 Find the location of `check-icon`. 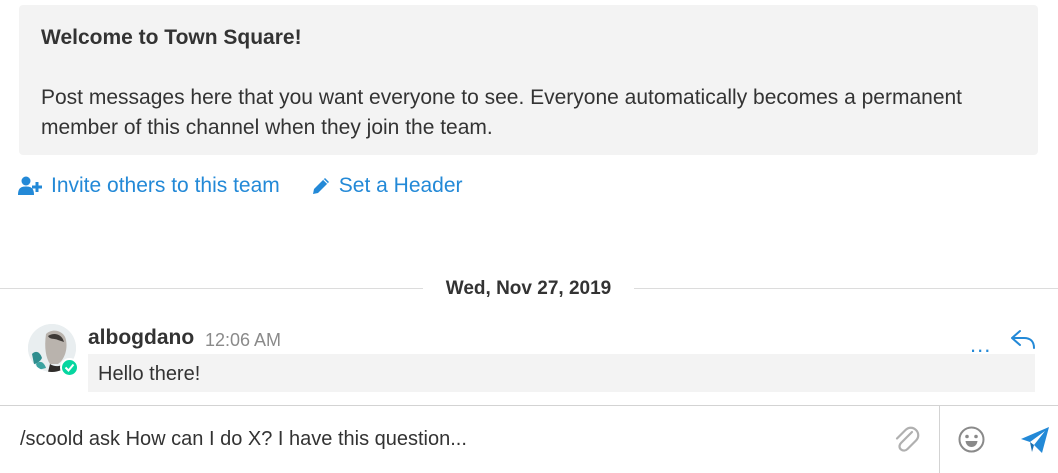

check-icon is located at coordinates (69, 367).